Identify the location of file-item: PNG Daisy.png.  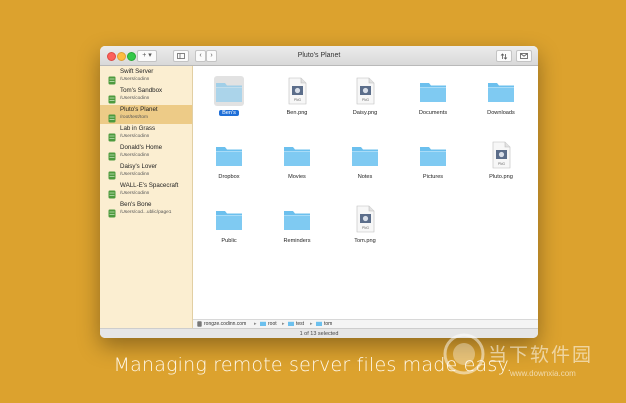
(365, 106).